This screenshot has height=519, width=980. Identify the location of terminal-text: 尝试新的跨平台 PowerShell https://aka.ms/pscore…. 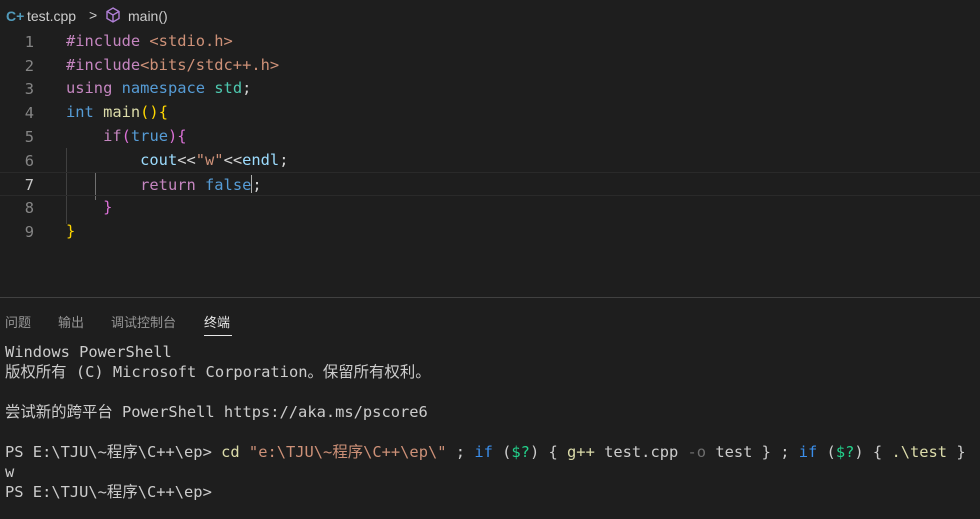
(216, 412).